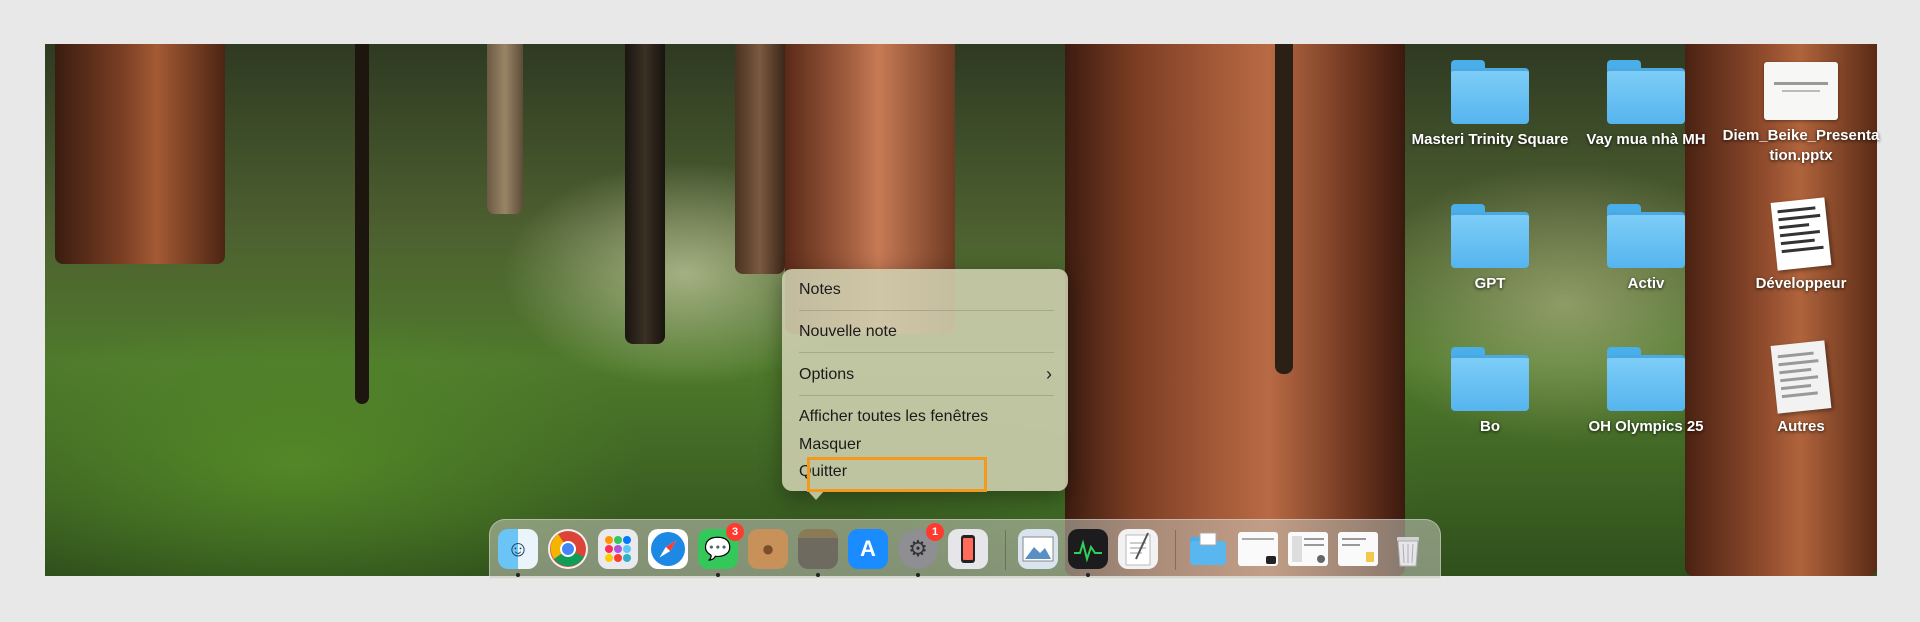 Image resolution: width=1920 pixels, height=622 pixels. I want to click on system-settings-icon: ⚙ 1, so click(921, 550).